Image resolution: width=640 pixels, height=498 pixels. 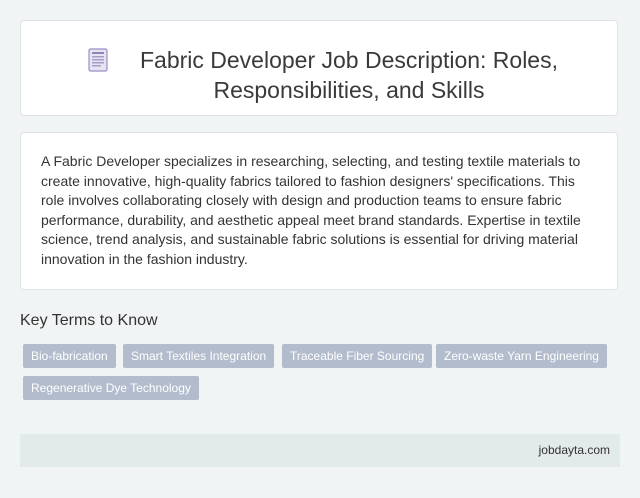 I want to click on key-terms-heading: Key Terms to Know, so click(x=89, y=320).